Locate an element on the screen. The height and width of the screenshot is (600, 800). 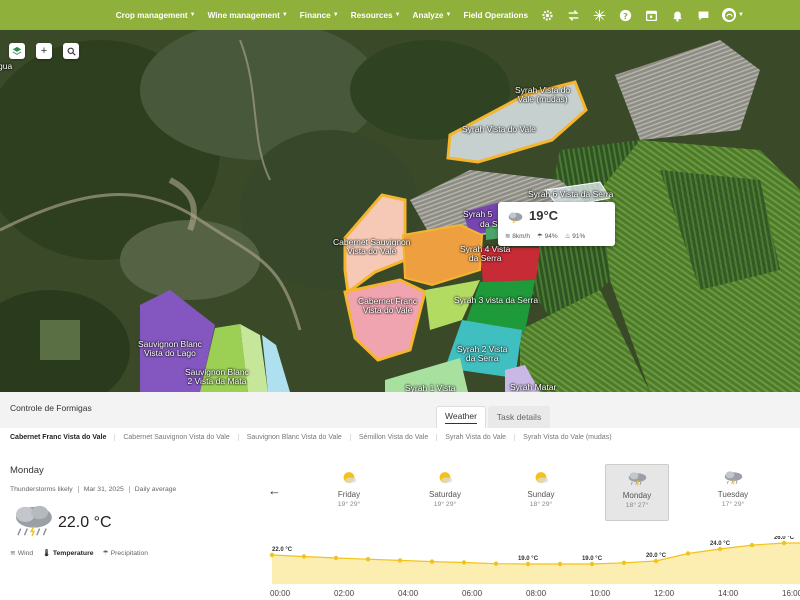
nav-finance: Finance ▼ is located at coordinates (319, 15).